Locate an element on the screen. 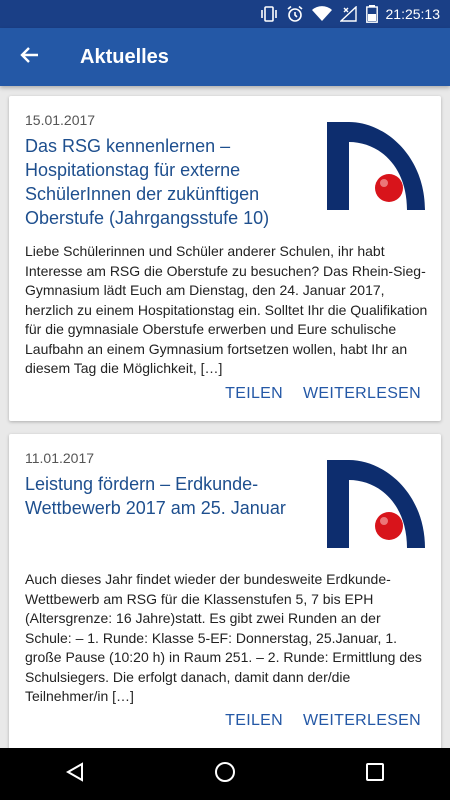  nav-back-button is located at coordinates (75, 774).